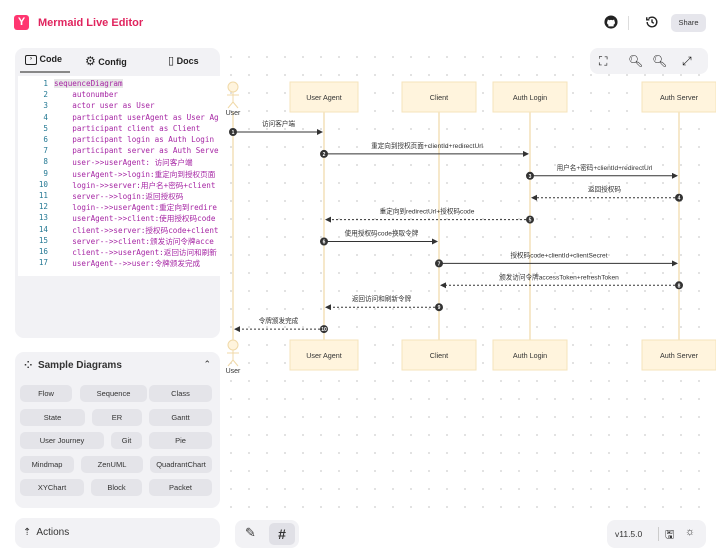 This screenshot has height=550, width=720. I want to click on code-line: userAgent->>client:使用授权码code, so click(135, 219).